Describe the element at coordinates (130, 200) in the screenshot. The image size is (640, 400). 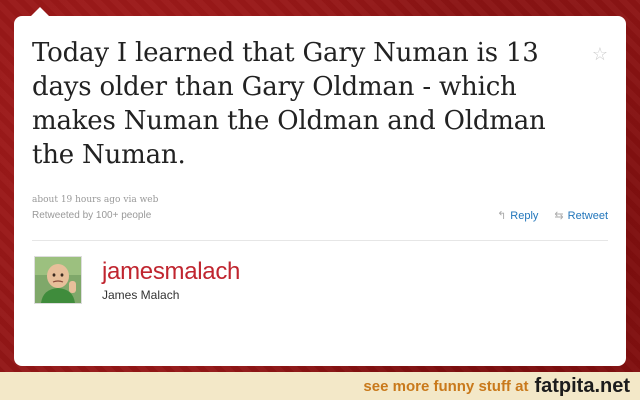
I see `via-prefix: via` at that location.